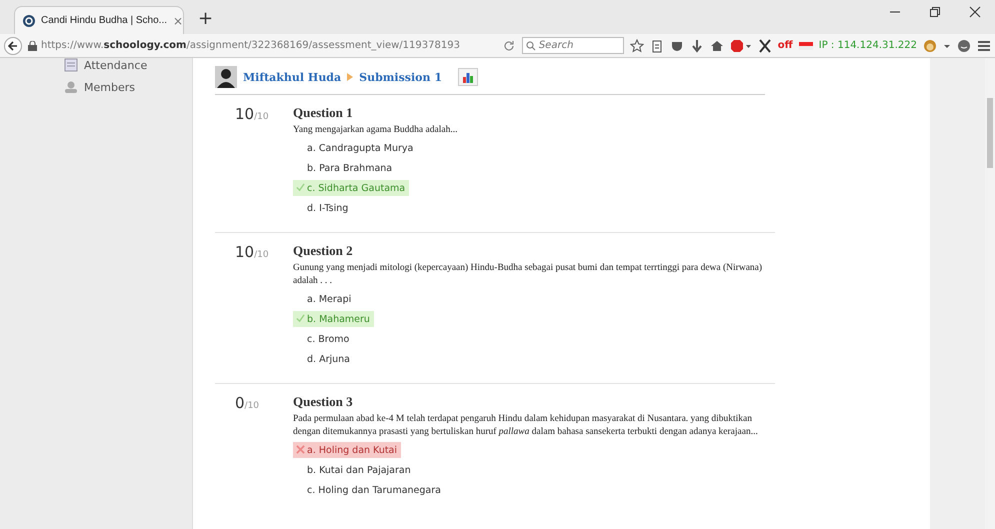  Describe the element at coordinates (178, 21) in the screenshot. I see `tab-close-button: ×` at that location.